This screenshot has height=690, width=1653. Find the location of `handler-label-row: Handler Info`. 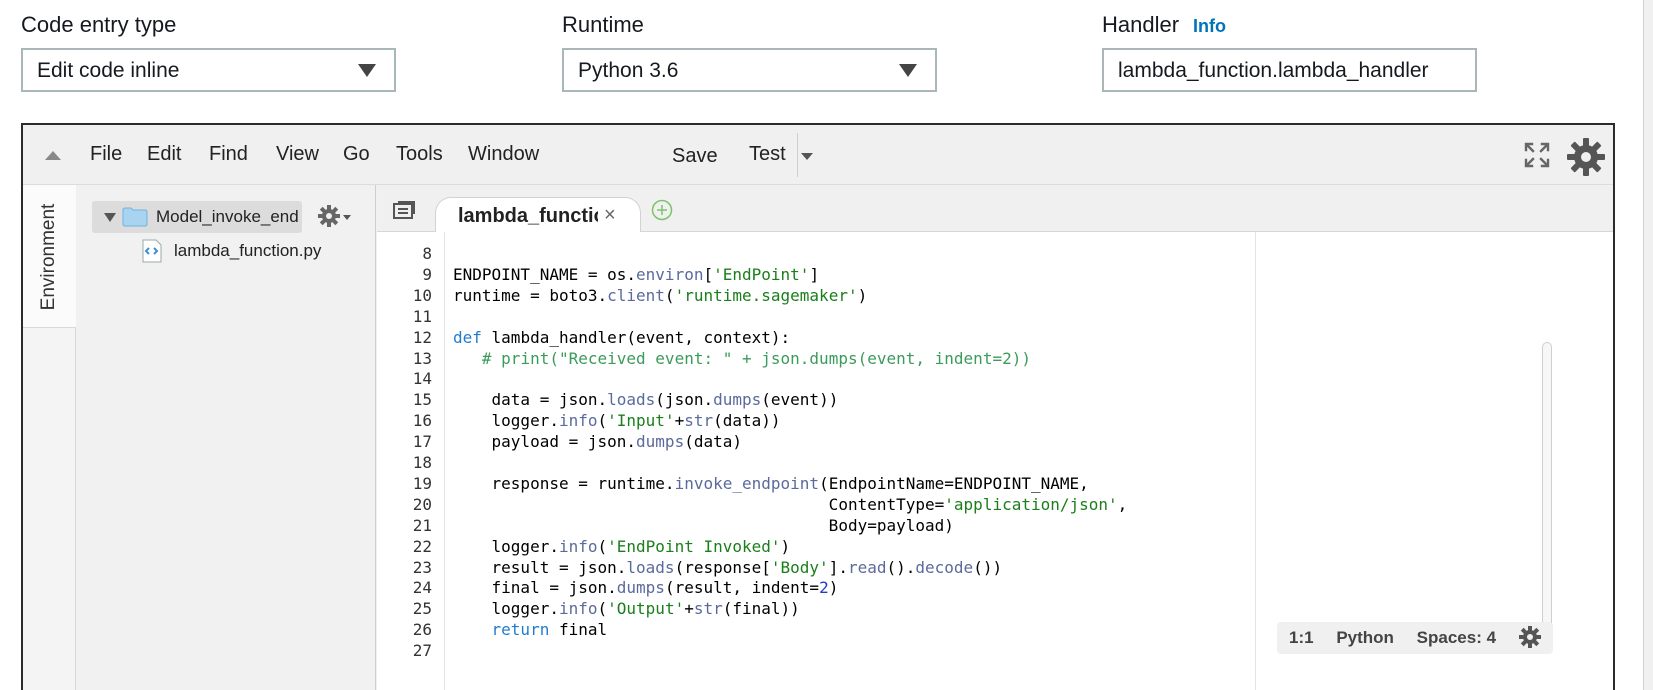

handler-label-row: Handler Info is located at coordinates (1164, 25).